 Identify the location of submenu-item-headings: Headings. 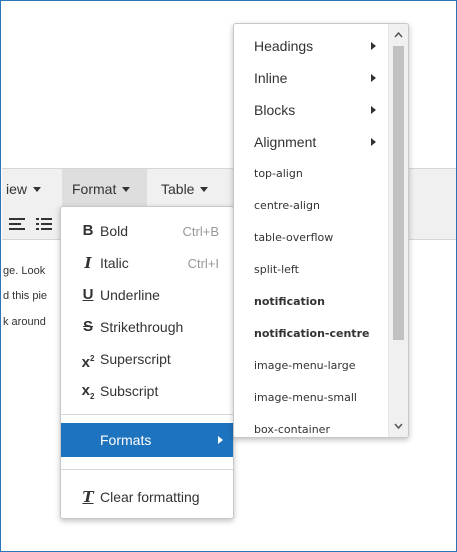
(310, 46).